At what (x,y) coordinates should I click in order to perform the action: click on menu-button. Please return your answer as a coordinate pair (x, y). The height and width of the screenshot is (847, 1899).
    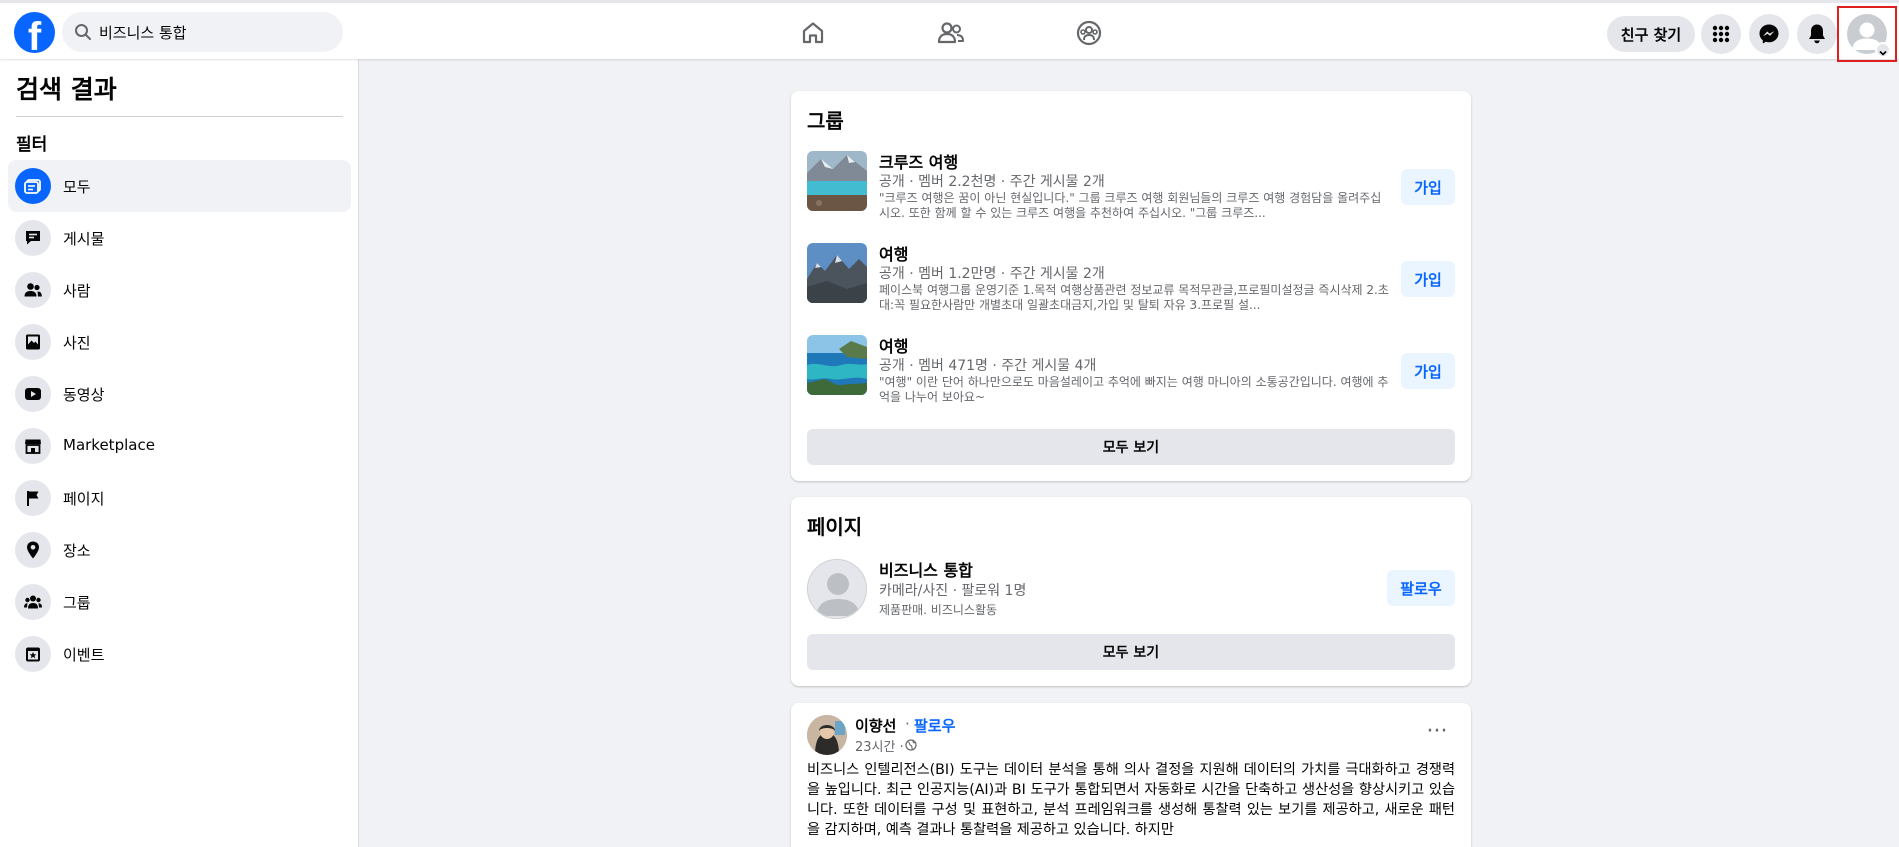
    Looking at the image, I should click on (1721, 34).